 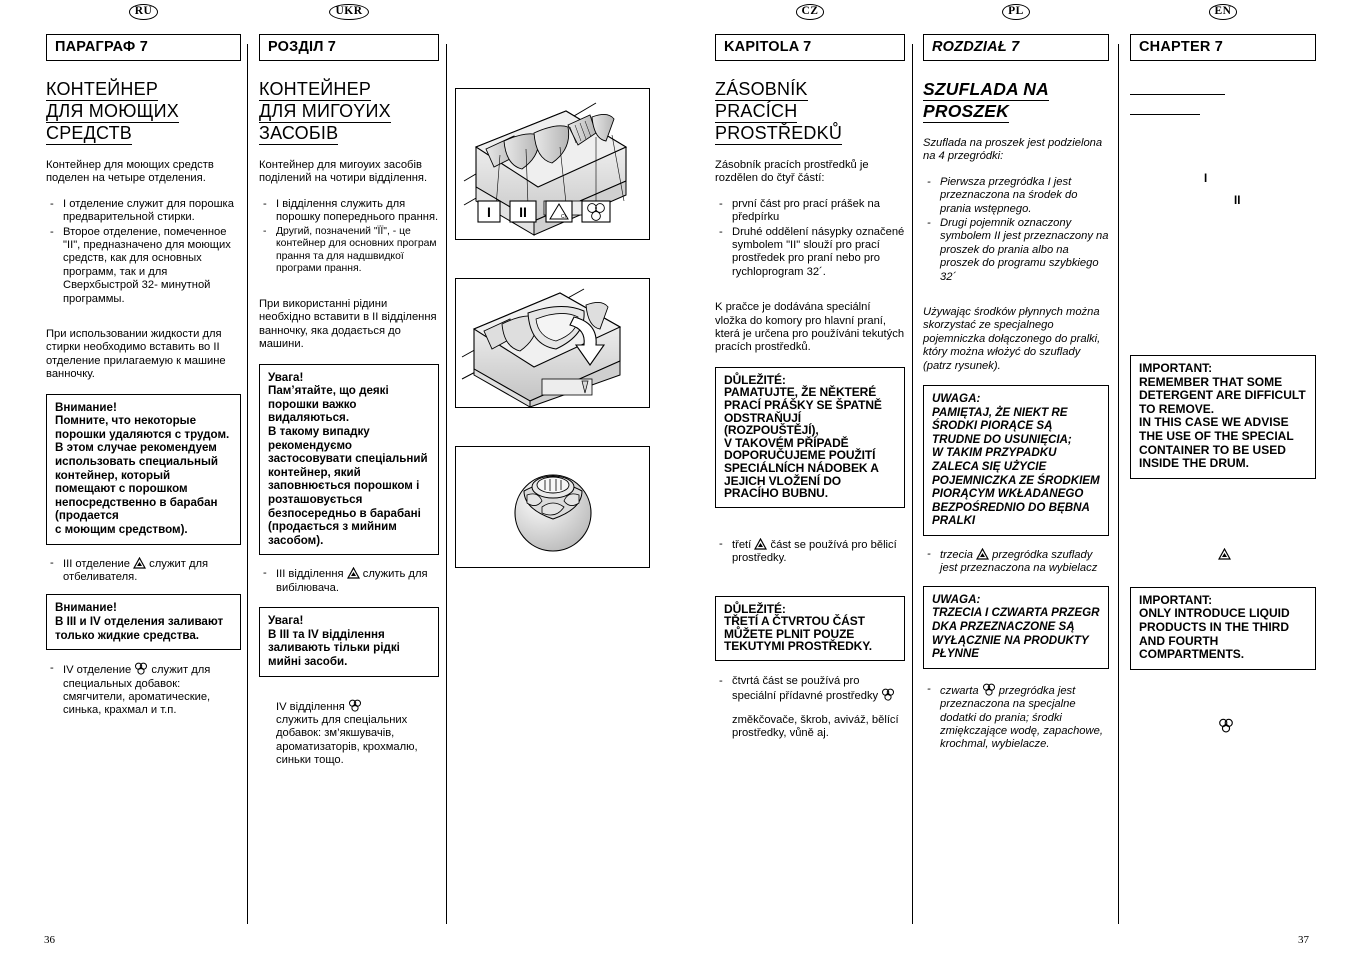 I want to click on softener-bullet-text-pre: IV отделение, so click(x=97, y=670).